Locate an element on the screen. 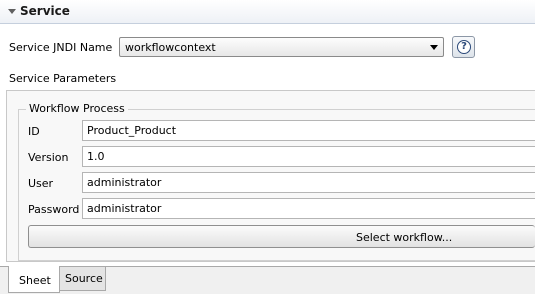 This screenshot has width=535, height=294. id-input: Product_Product is located at coordinates (308, 130).